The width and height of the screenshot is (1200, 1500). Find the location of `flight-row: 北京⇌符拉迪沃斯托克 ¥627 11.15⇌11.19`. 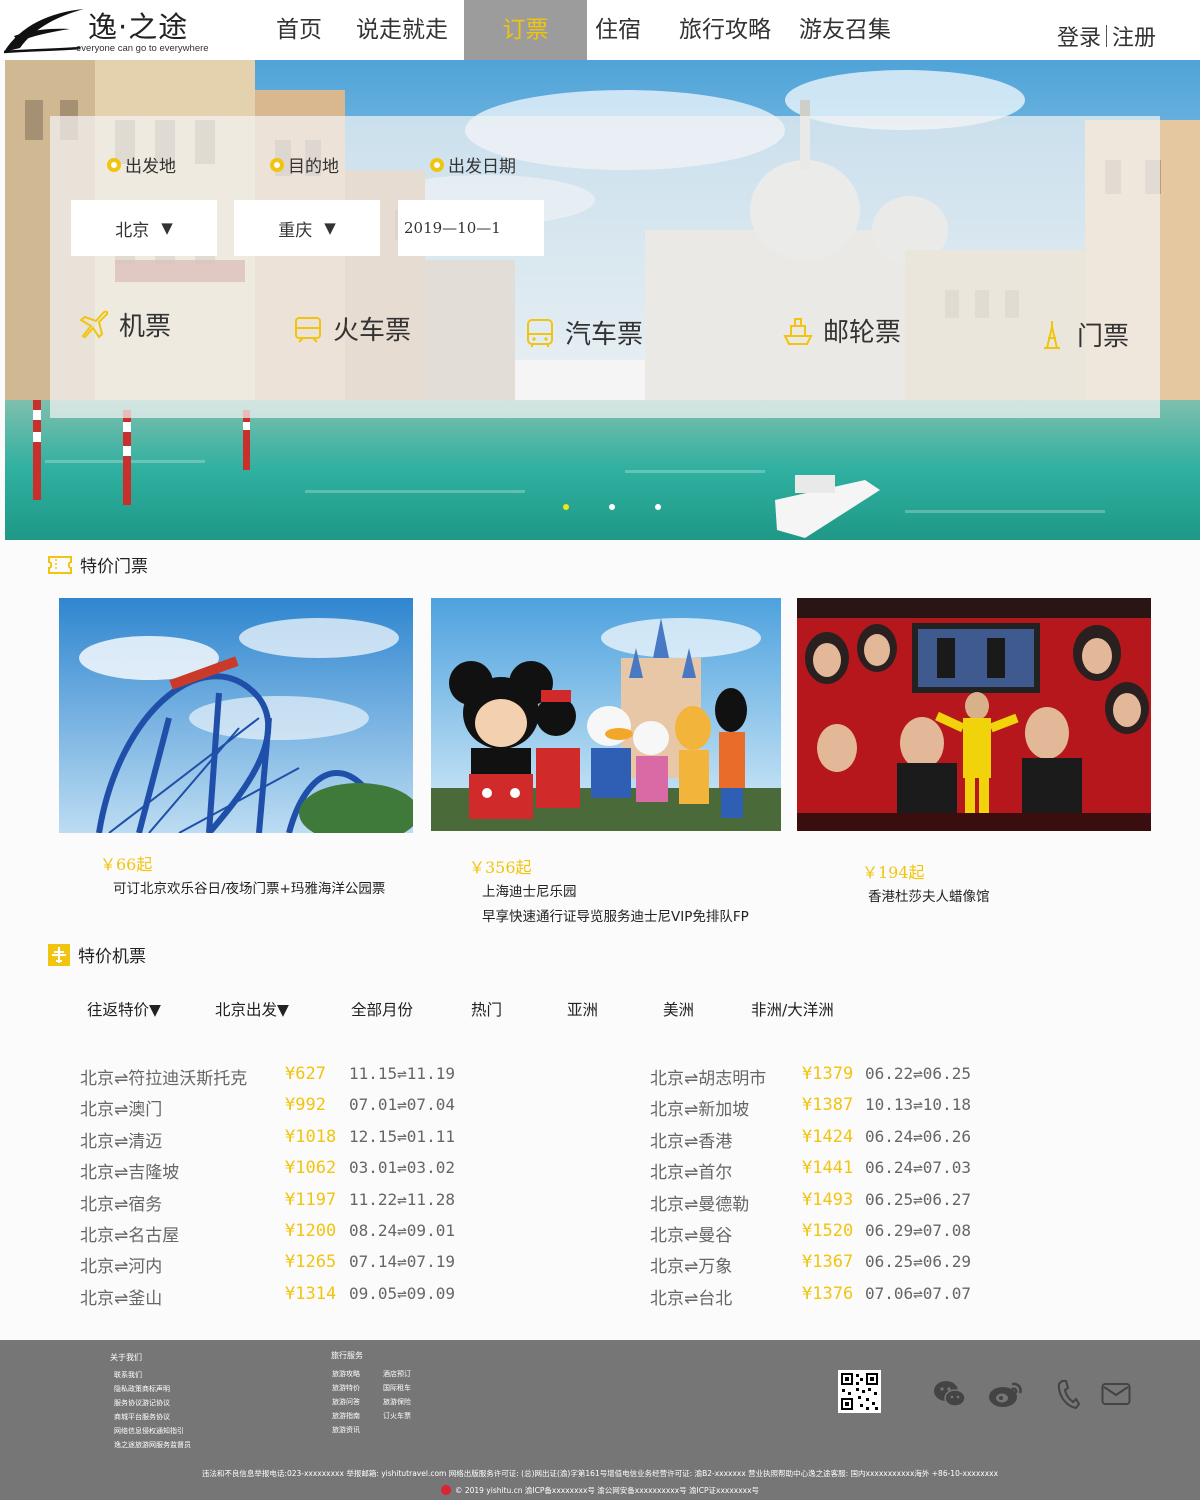

flight-row: 北京⇌符拉迪沃斯托克 ¥627 11.15⇌11.19 is located at coordinates (290, 1079).